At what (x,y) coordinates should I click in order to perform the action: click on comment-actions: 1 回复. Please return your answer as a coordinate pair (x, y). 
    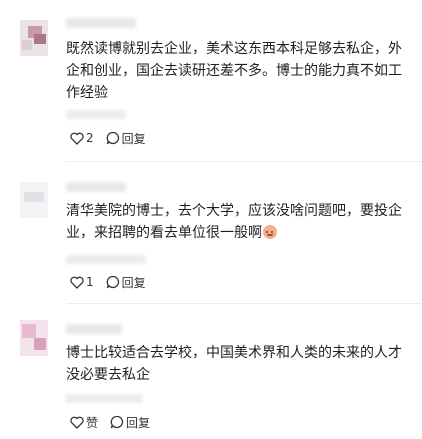
    Looking at the image, I should click on (114, 282).